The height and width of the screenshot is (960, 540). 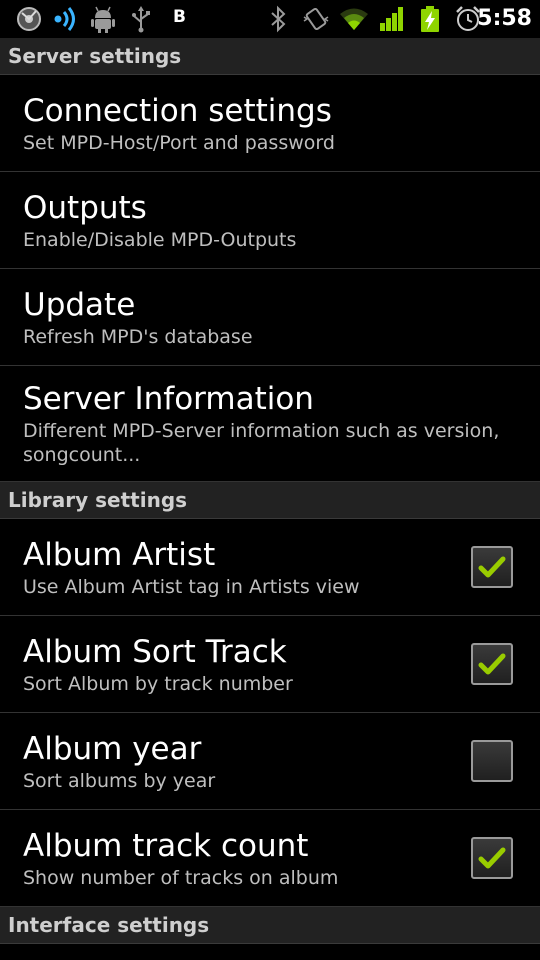 I want to click on update-item: Update Refresh MPD's database, so click(x=270, y=317).